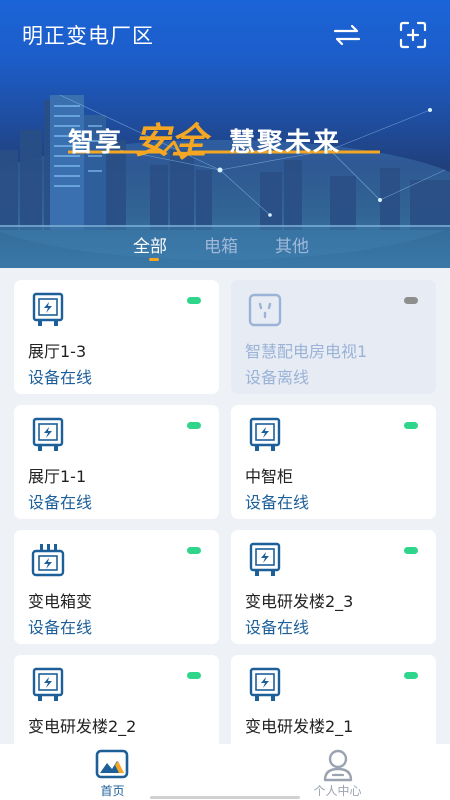  Describe the element at coordinates (154, 259) in the screenshot. I see `tab-active-indicator` at that location.